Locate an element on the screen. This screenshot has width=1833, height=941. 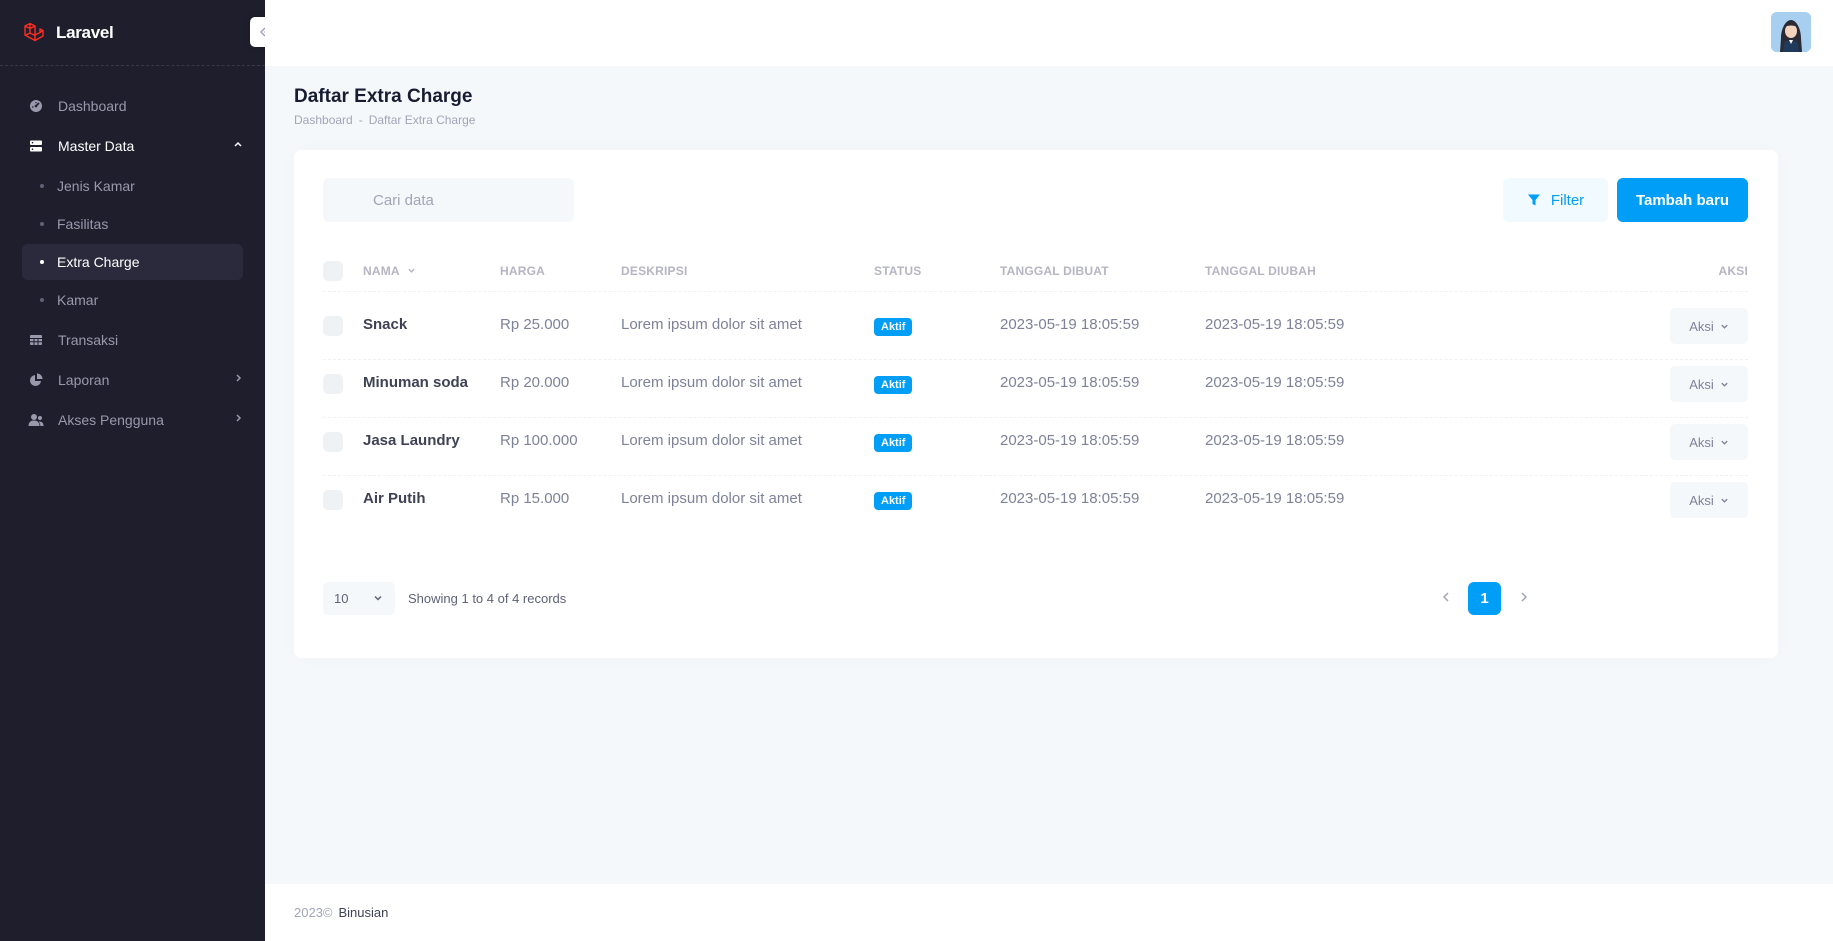
sidebar-subitem-fasilitas: Fasilitas is located at coordinates (132, 224).